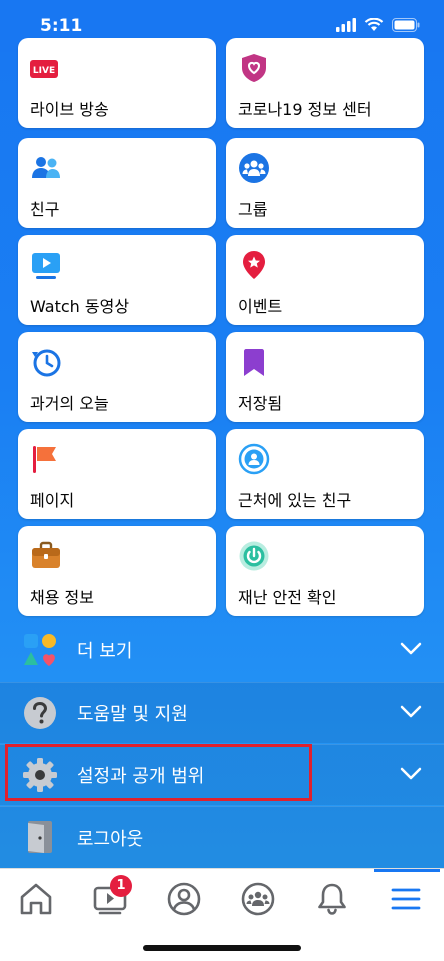 The width and height of the screenshot is (444, 961). Describe the element at coordinates (46, 554) in the screenshot. I see `jobs-briefcase-icon` at that location.